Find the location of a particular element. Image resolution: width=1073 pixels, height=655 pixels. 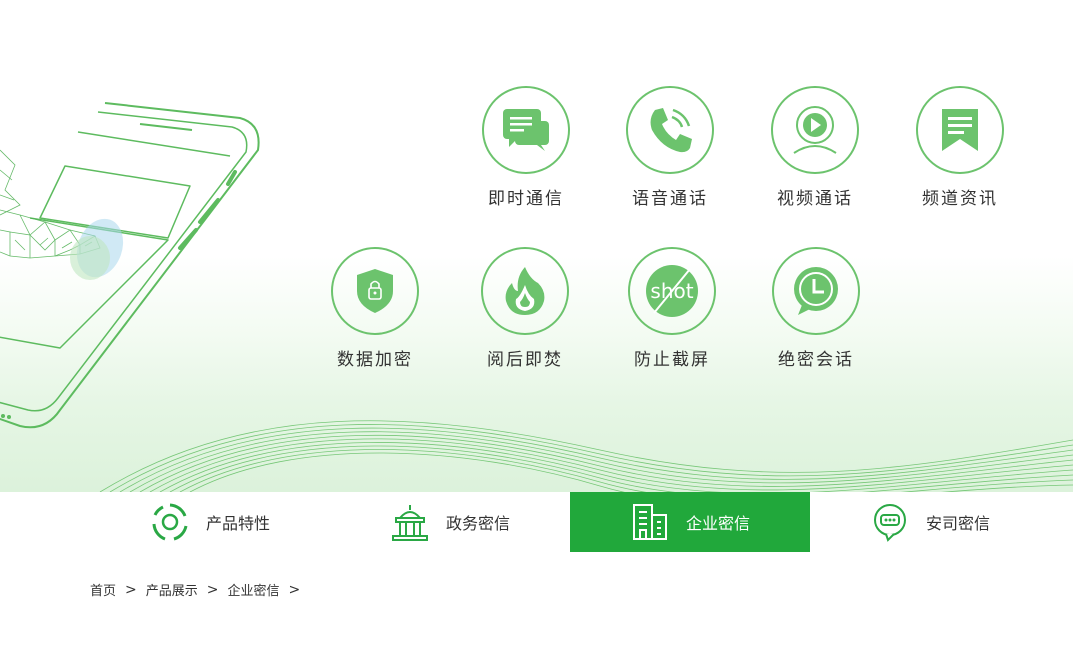

feature-label: 阅后即焚 is located at coordinates (525, 360).